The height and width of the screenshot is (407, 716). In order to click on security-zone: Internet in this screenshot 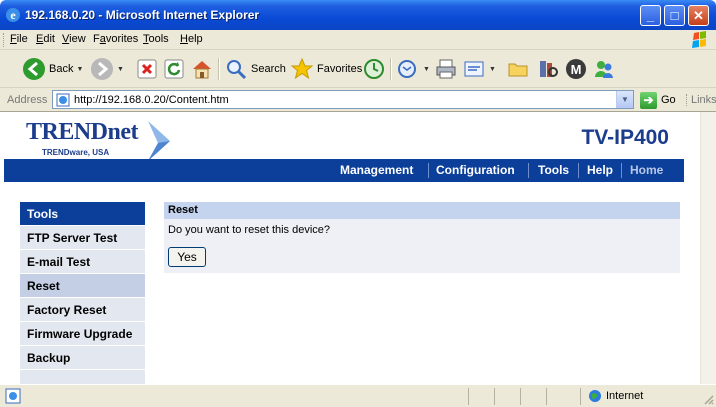, I will do `click(615, 396)`.